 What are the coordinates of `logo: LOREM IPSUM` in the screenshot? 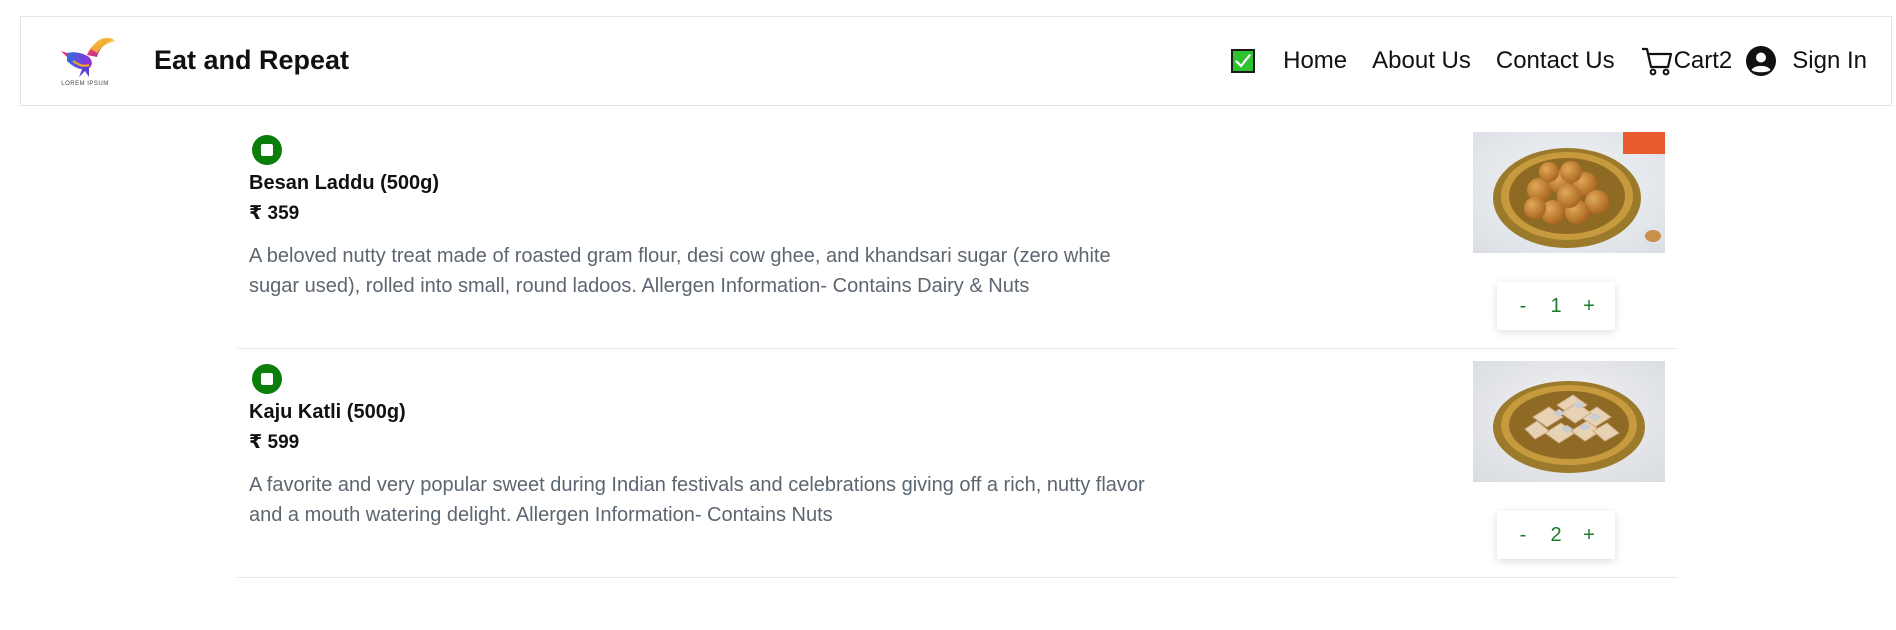 It's located at (85, 63).